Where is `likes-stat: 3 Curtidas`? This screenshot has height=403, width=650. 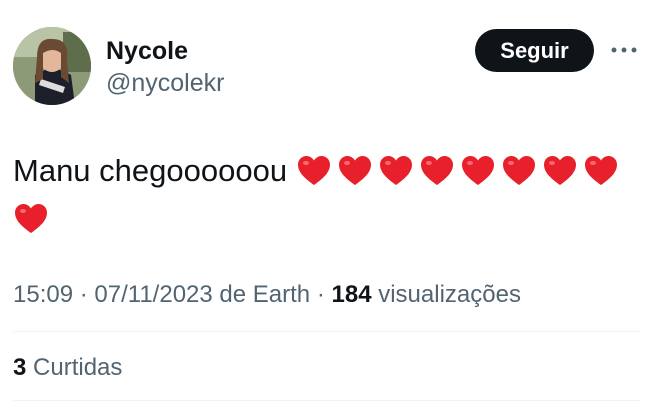
likes-stat: 3 Curtidas is located at coordinates (67, 368).